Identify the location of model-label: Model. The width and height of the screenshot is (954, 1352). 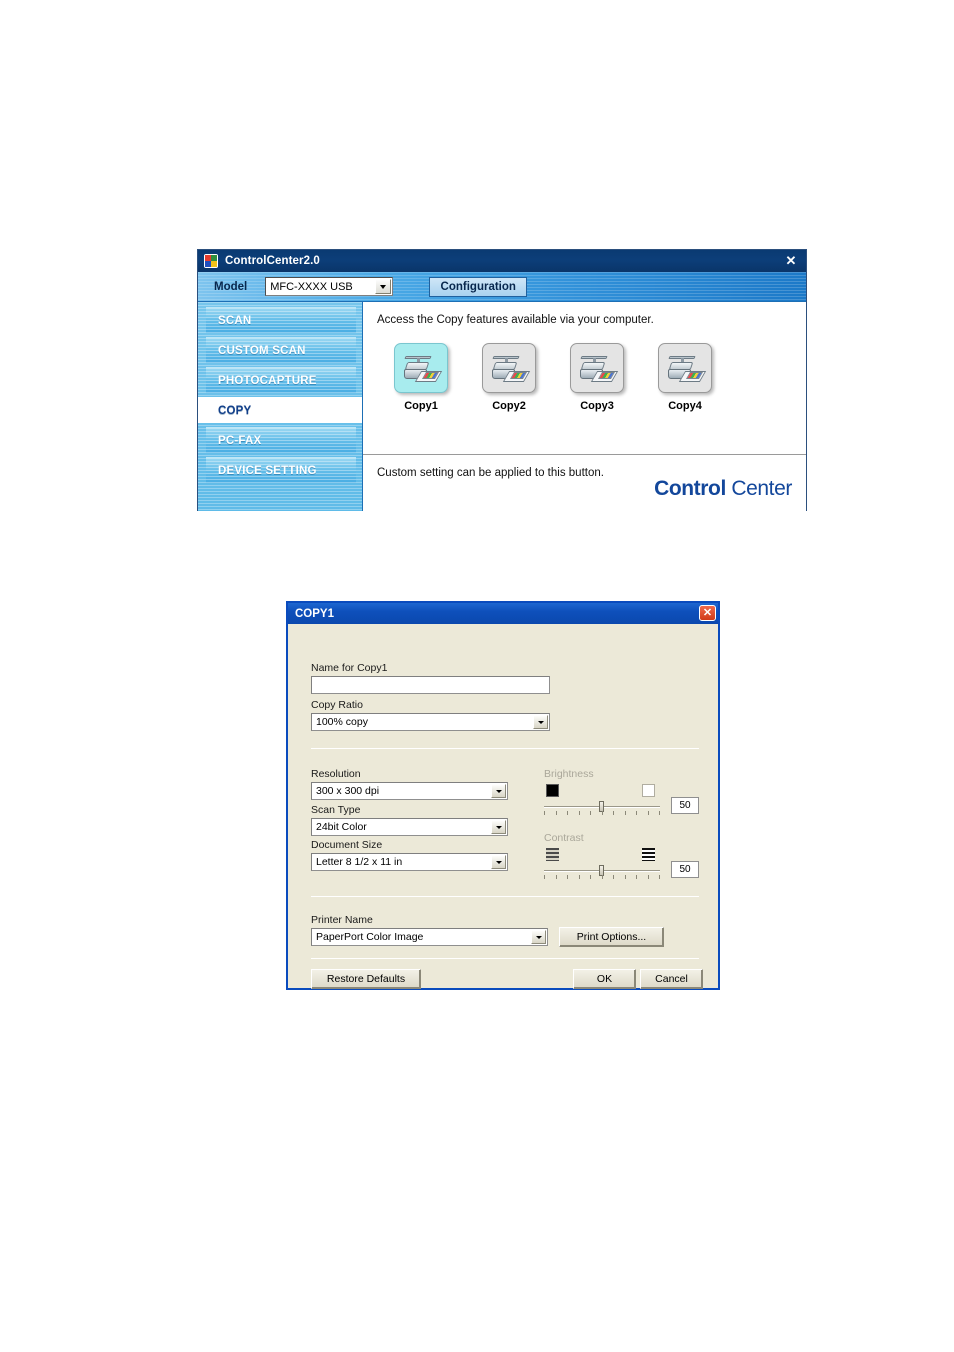
(231, 286).